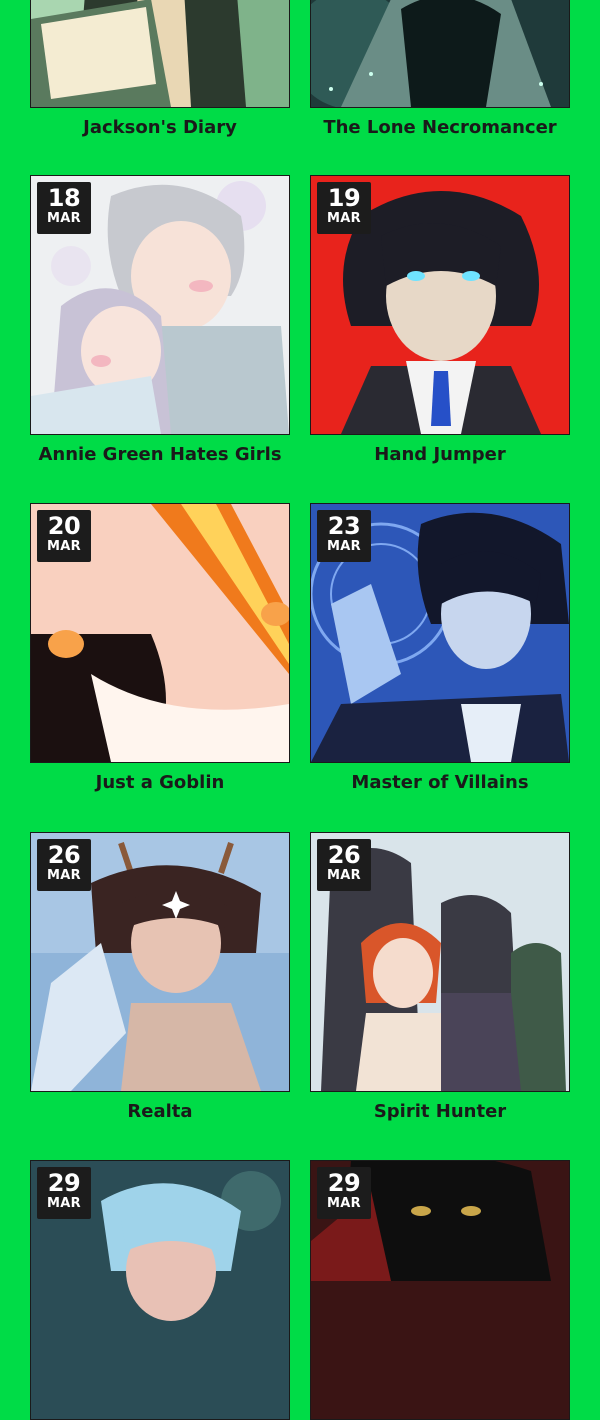 This screenshot has height=1420, width=600. What do you see at coordinates (160, 455) in the screenshot?
I see `card-title: Annie Green Hates Girls` at bounding box center [160, 455].